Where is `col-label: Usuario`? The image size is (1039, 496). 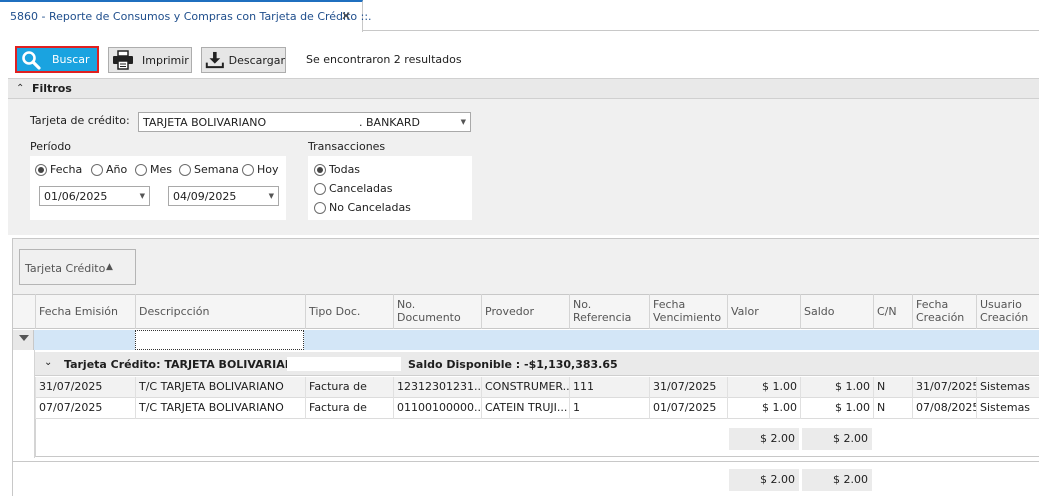 col-label: Usuario is located at coordinates (1001, 304).